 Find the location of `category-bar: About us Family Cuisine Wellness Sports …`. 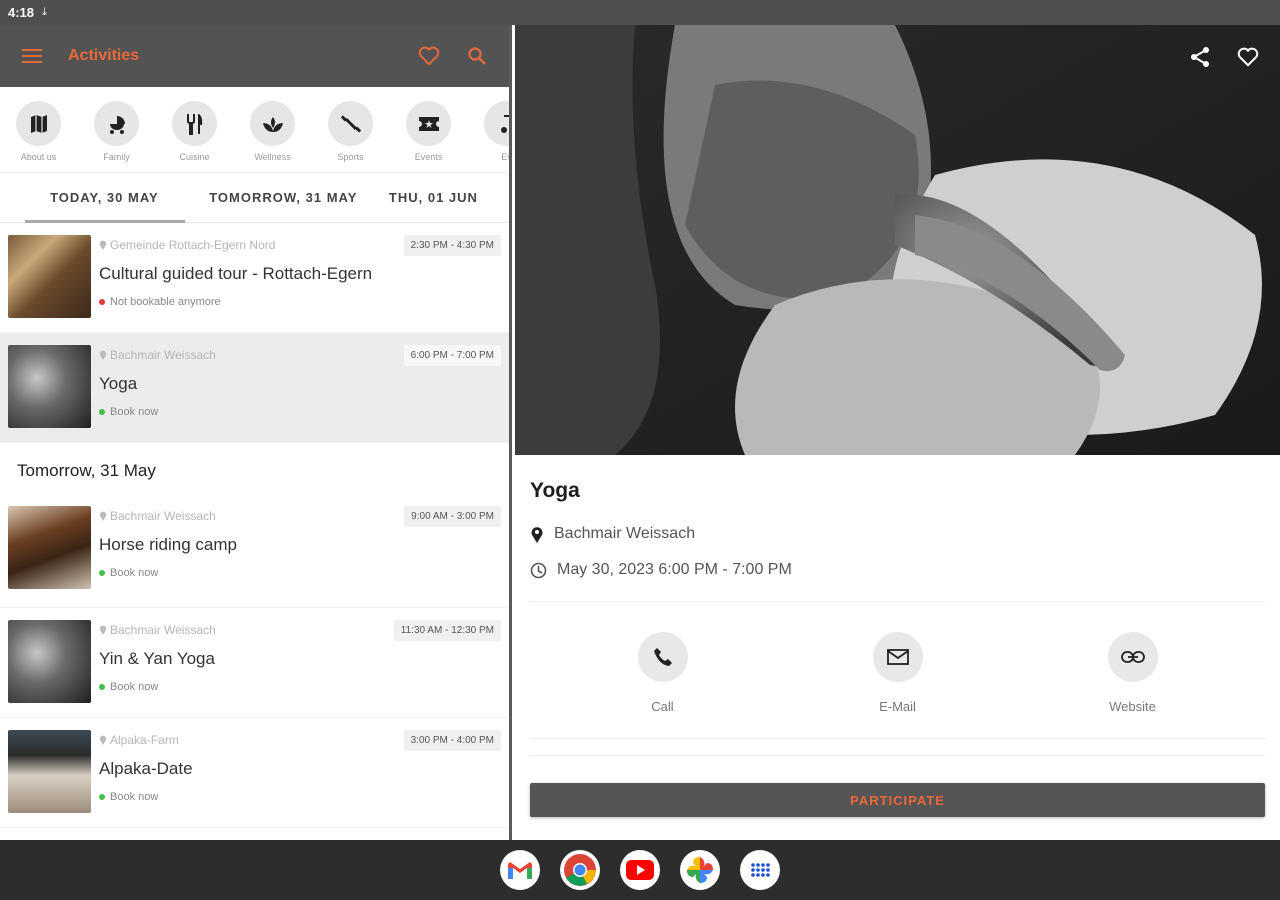

category-bar: About us Family Cuisine Wellness Sports … is located at coordinates (254, 130).